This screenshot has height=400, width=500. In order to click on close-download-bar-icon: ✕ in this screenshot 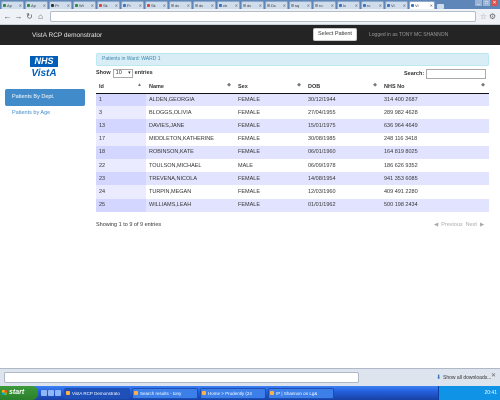, I will do `click(493, 375)`.